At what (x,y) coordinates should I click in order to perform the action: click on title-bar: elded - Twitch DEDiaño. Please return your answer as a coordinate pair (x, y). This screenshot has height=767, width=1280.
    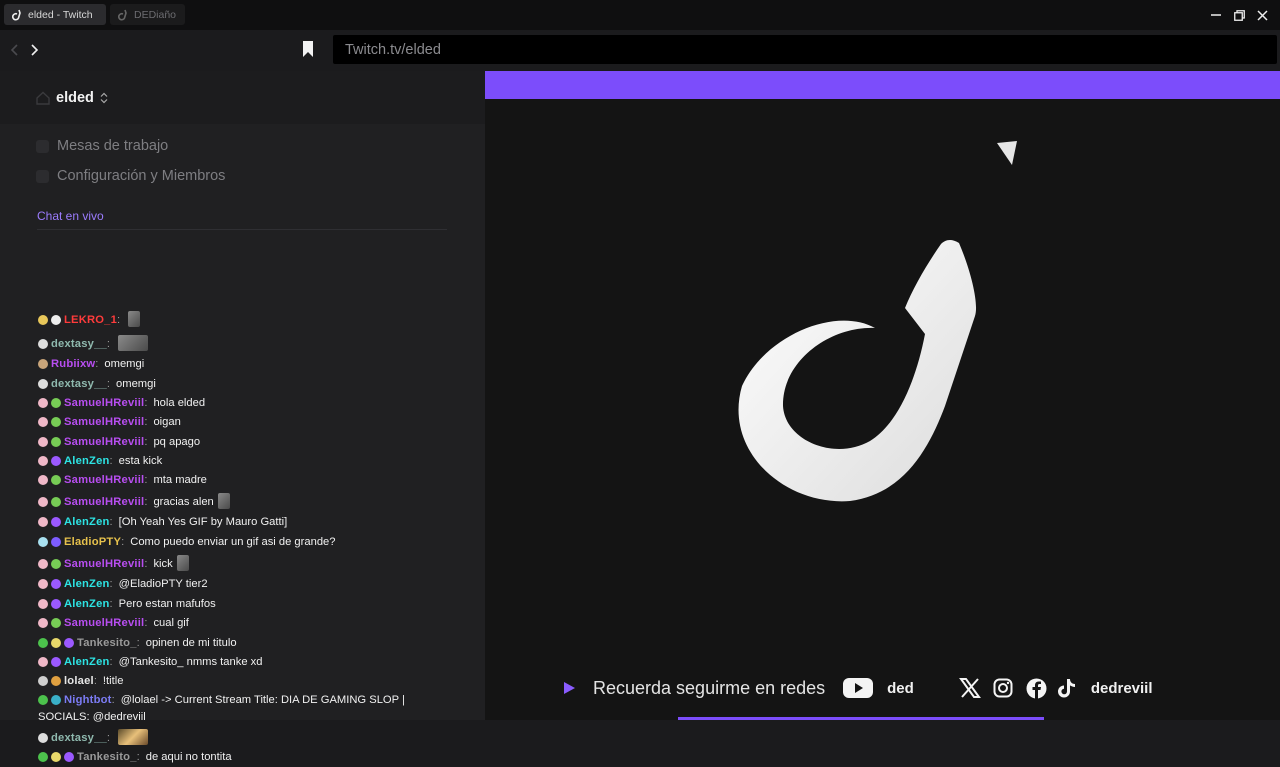
    Looking at the image, I should click on (640, 15).